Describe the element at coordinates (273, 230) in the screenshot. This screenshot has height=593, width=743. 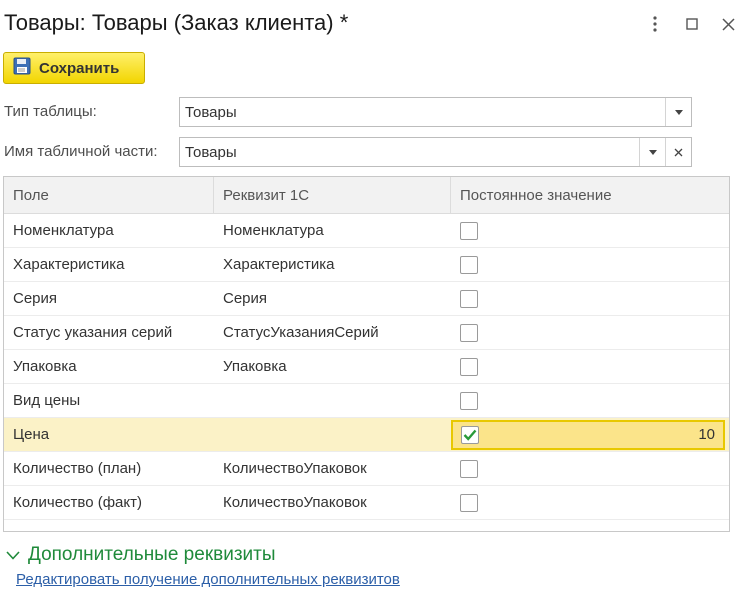
I see `cell-attribute: Номенклатура` at that location.